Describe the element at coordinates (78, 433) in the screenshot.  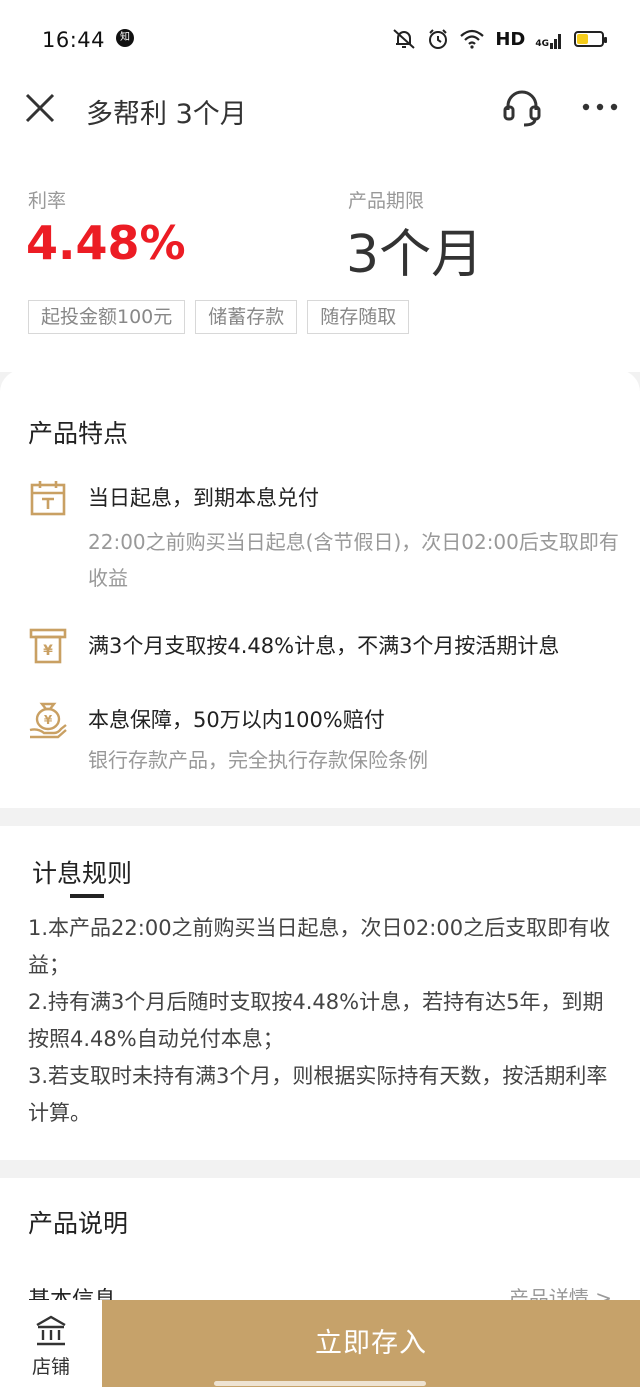
I see `features-title: 产品特点` at that location.